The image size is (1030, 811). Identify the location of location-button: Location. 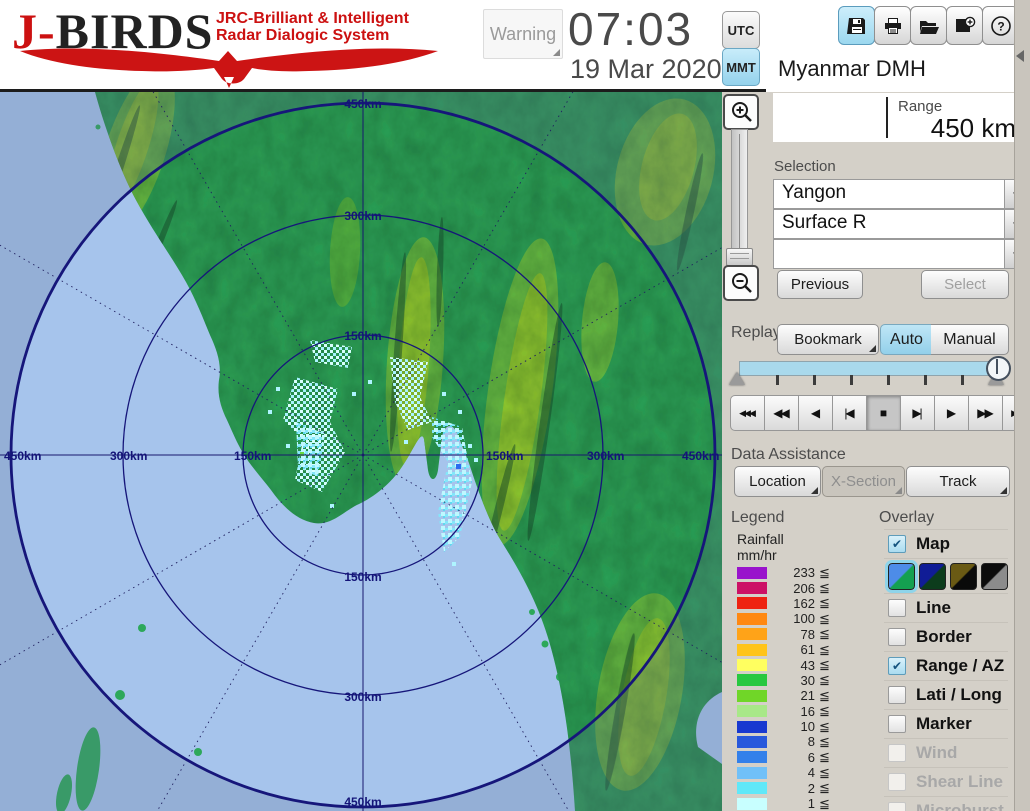
(777, 481).